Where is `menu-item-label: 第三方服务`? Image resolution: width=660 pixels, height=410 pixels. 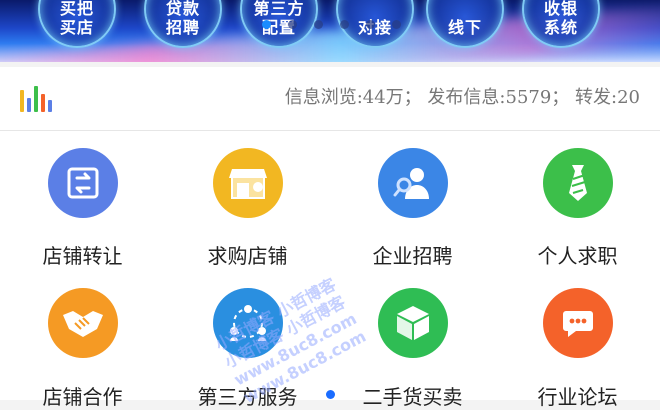
menu-item-label: 第三方服务 is located at coordinates (247, 397).